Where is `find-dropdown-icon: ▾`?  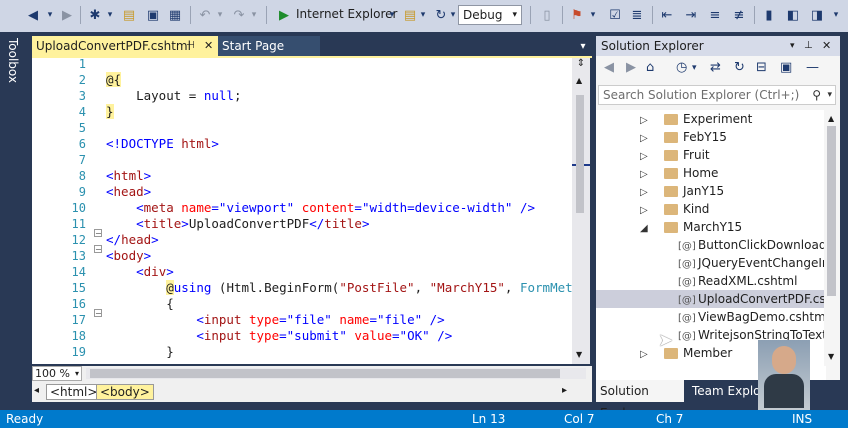
find-dropdown-icon: ▾ is located at coordinates (593, 15).